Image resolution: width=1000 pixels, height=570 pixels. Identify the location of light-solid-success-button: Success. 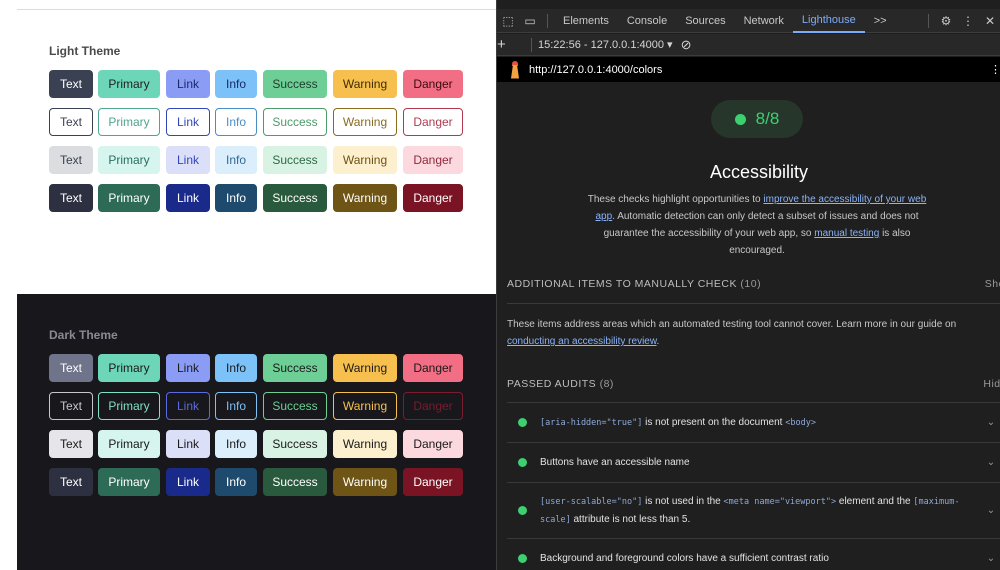
(295, 84).